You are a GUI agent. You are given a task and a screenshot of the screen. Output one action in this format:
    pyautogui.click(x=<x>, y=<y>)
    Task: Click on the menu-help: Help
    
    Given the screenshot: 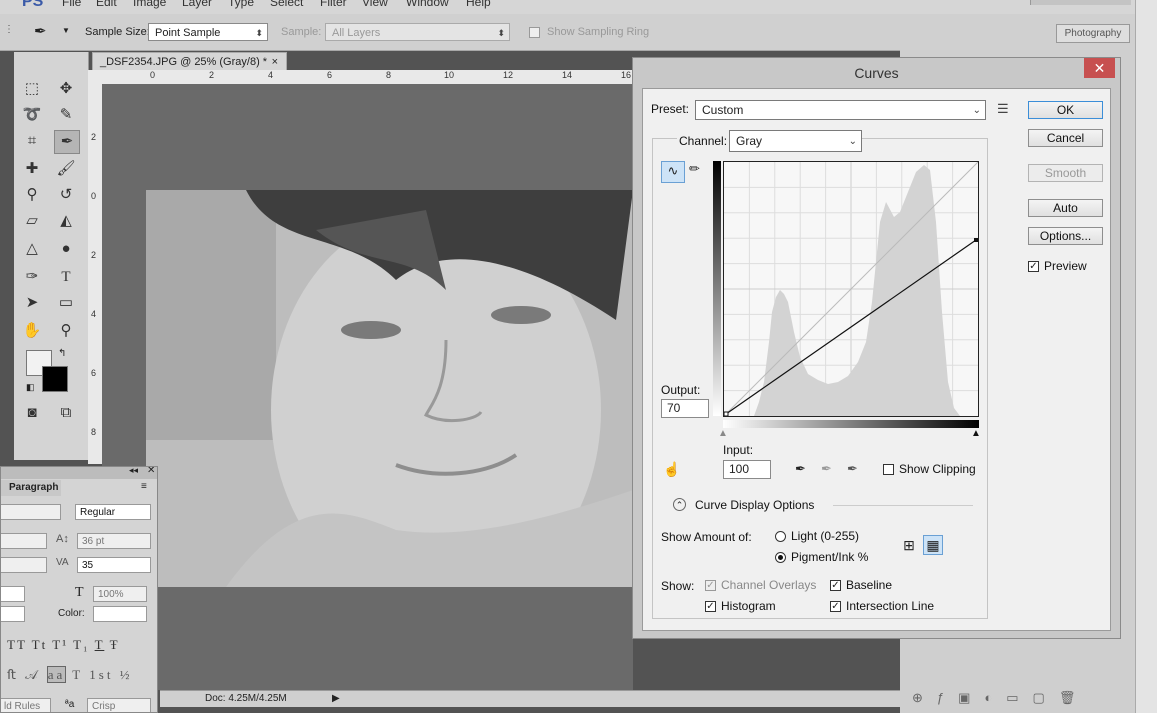 What is the action you would take?
    pyautogui.click(x=478, y=4)
    